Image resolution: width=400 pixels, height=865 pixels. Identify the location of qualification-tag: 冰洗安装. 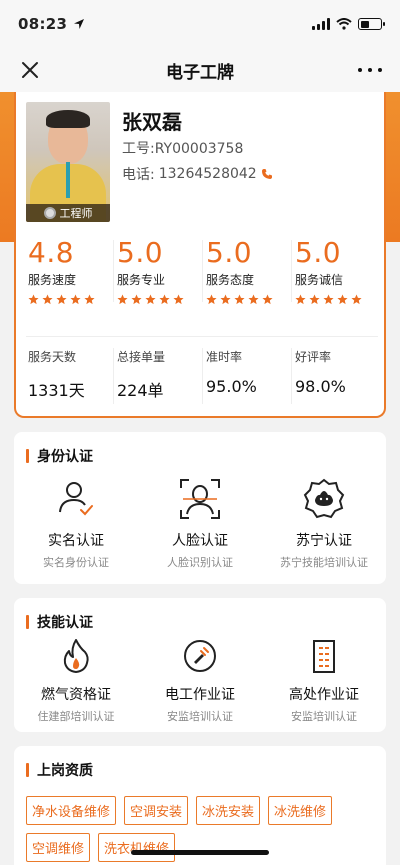
(228, 810).